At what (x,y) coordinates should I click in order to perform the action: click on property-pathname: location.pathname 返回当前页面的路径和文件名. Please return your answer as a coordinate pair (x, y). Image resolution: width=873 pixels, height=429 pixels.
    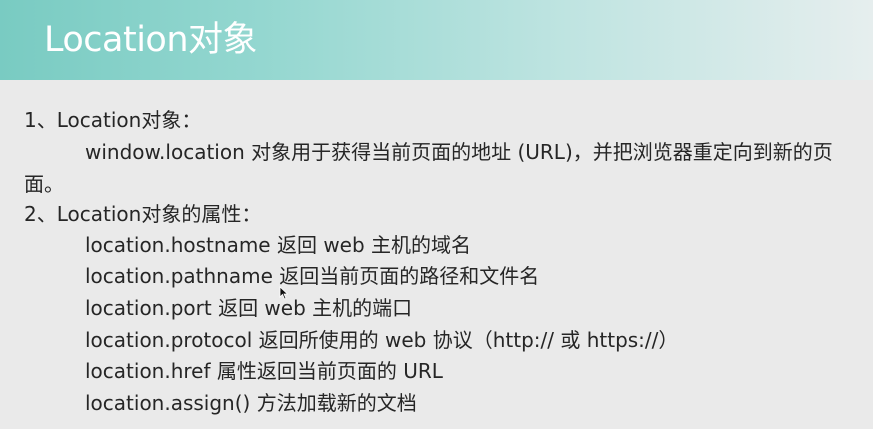
    Looking at the image, I should click on (312, 276).